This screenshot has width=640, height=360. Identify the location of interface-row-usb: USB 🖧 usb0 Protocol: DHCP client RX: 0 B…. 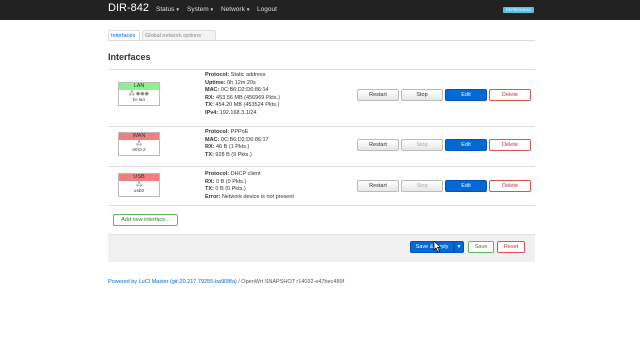
(321, 186).